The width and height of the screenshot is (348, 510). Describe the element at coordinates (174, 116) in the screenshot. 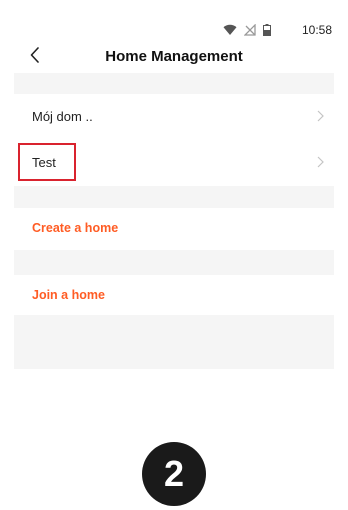

I see `home-item-moj-dom: Mój dom ..` at that location.